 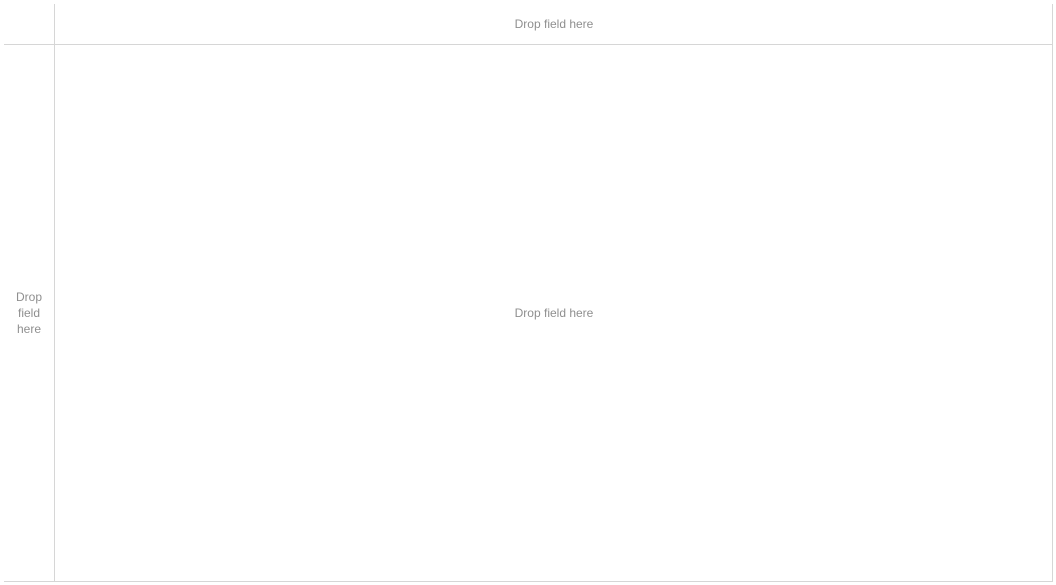 I want to click on view-drop-label: Drop field here, so click(x=554, y=313).